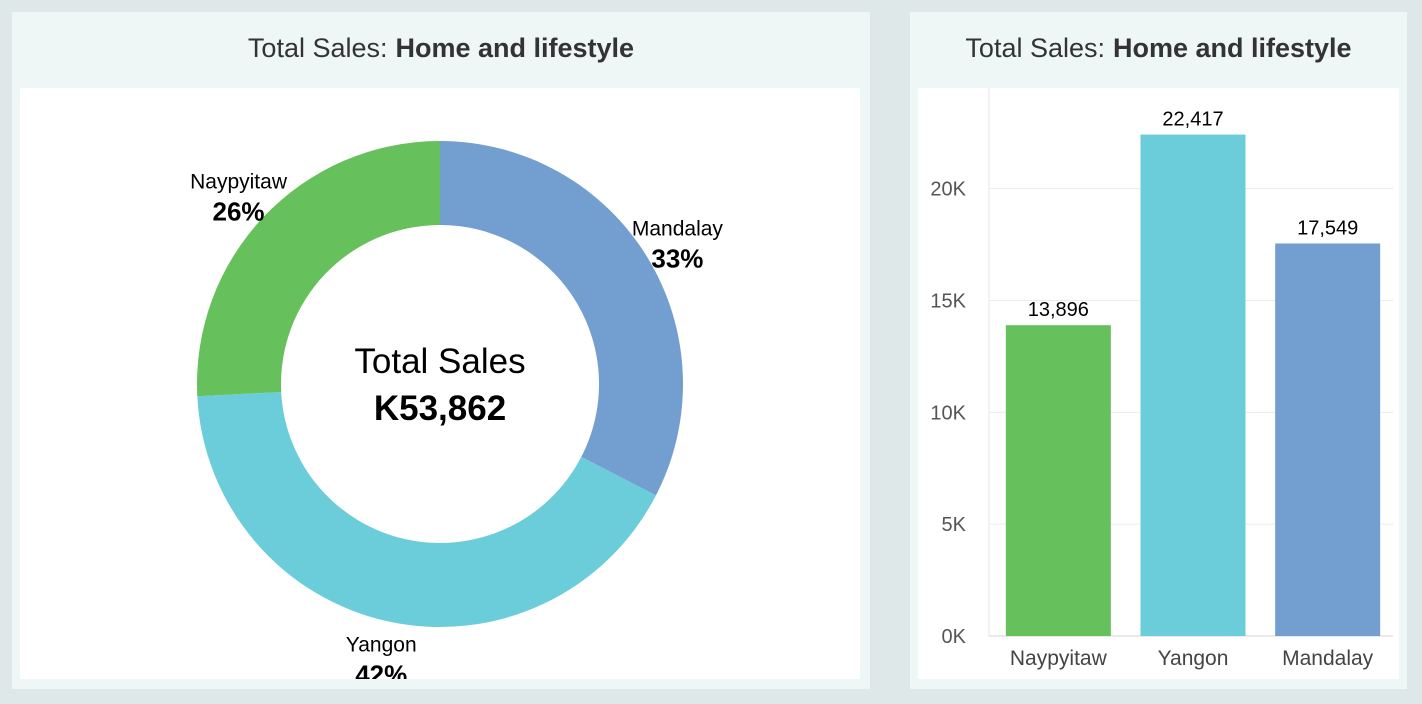 The width and height of the screenshot is (1422, 704). I want to click on donut-percent-naypyitaw: 26%, so click(239, 211).